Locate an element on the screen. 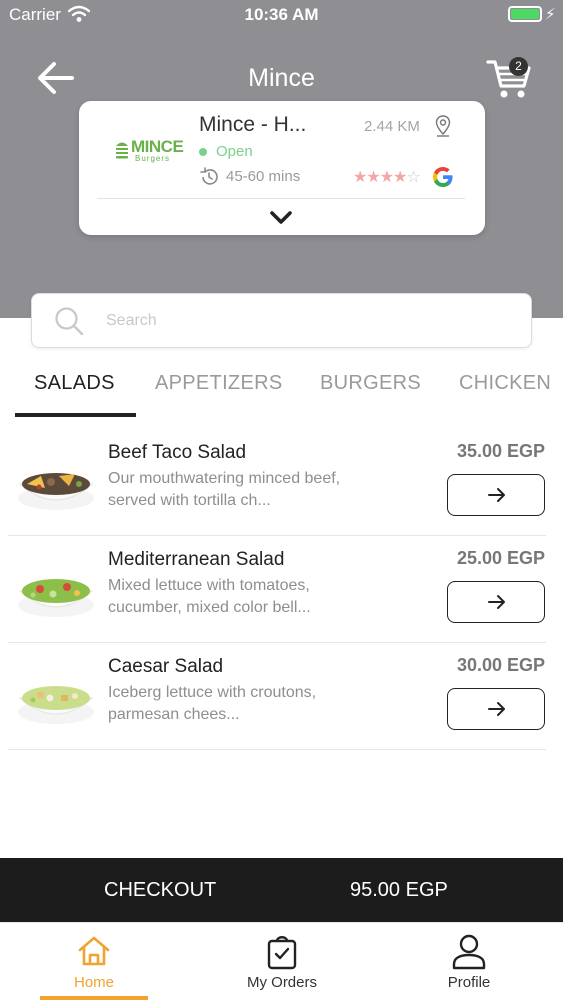 Image resolution: width=563 pixels, height=1000 pixels. checkout-button: CHECKOUT 95.00 EGP is located at coordinates (281, 890).